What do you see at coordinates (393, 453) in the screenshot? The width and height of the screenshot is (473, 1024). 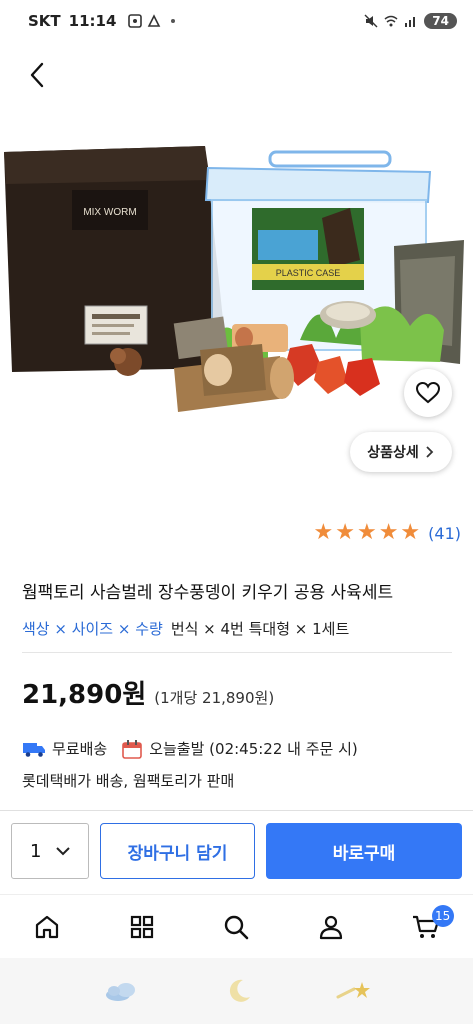 I see `product-detail-label: 상품상세` at bounding box center [393, 453].